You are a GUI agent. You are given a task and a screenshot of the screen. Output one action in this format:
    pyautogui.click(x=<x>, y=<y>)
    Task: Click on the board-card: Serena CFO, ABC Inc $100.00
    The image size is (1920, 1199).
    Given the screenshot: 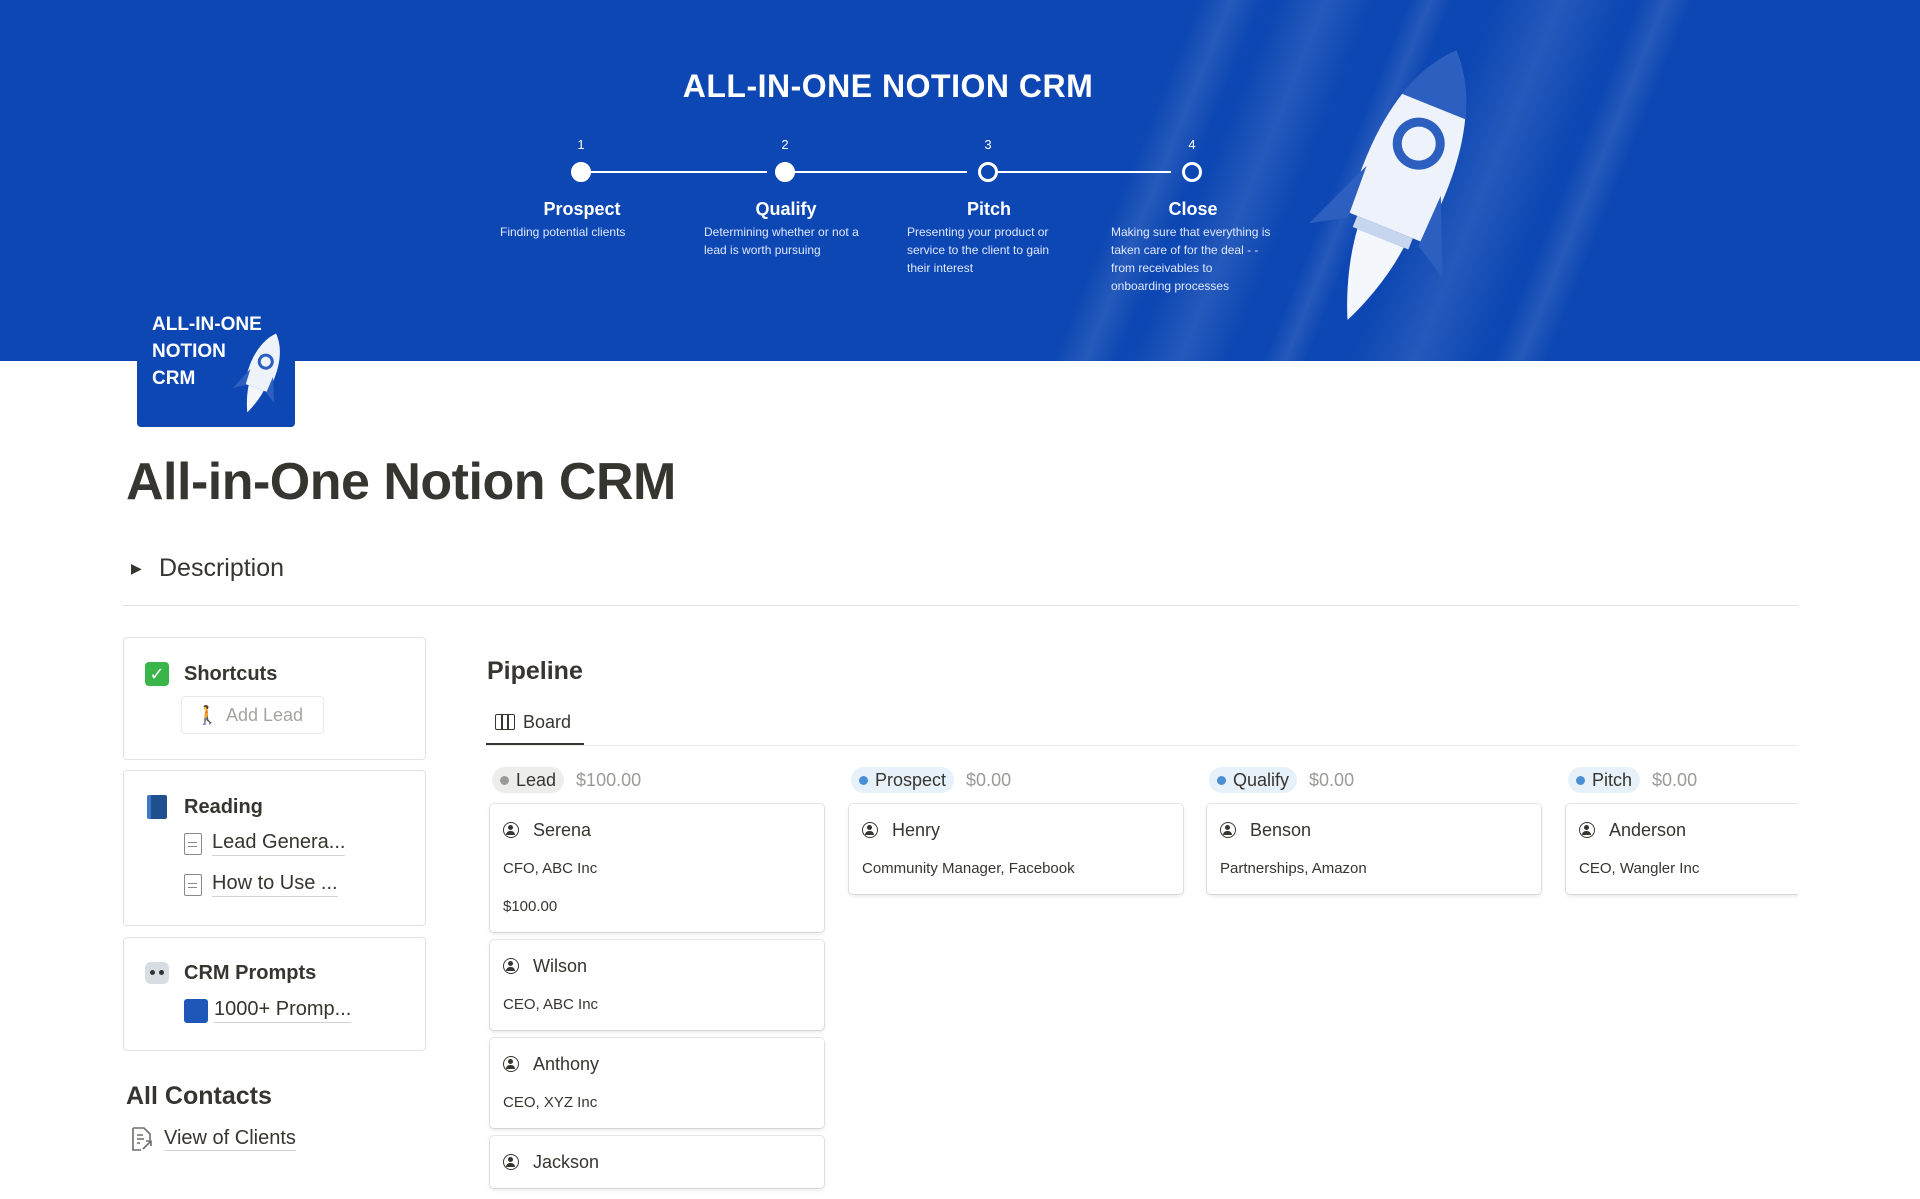 What is the action you would take?
    pyautogui.click(x=657, y=868)
    